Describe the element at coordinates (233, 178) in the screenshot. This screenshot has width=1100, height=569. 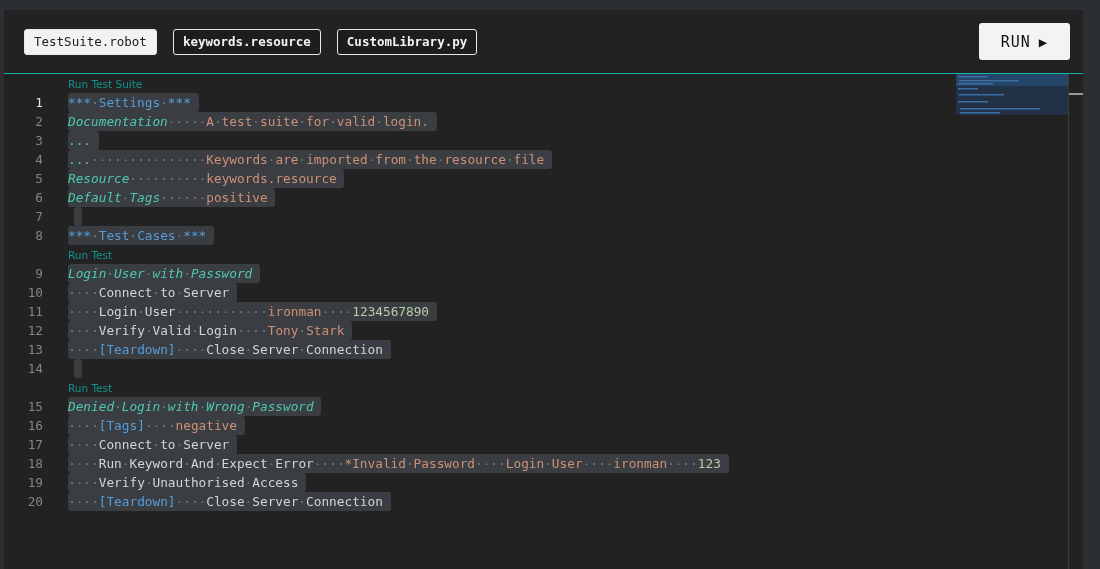
I see `code-token: keywords.resource` at that location.